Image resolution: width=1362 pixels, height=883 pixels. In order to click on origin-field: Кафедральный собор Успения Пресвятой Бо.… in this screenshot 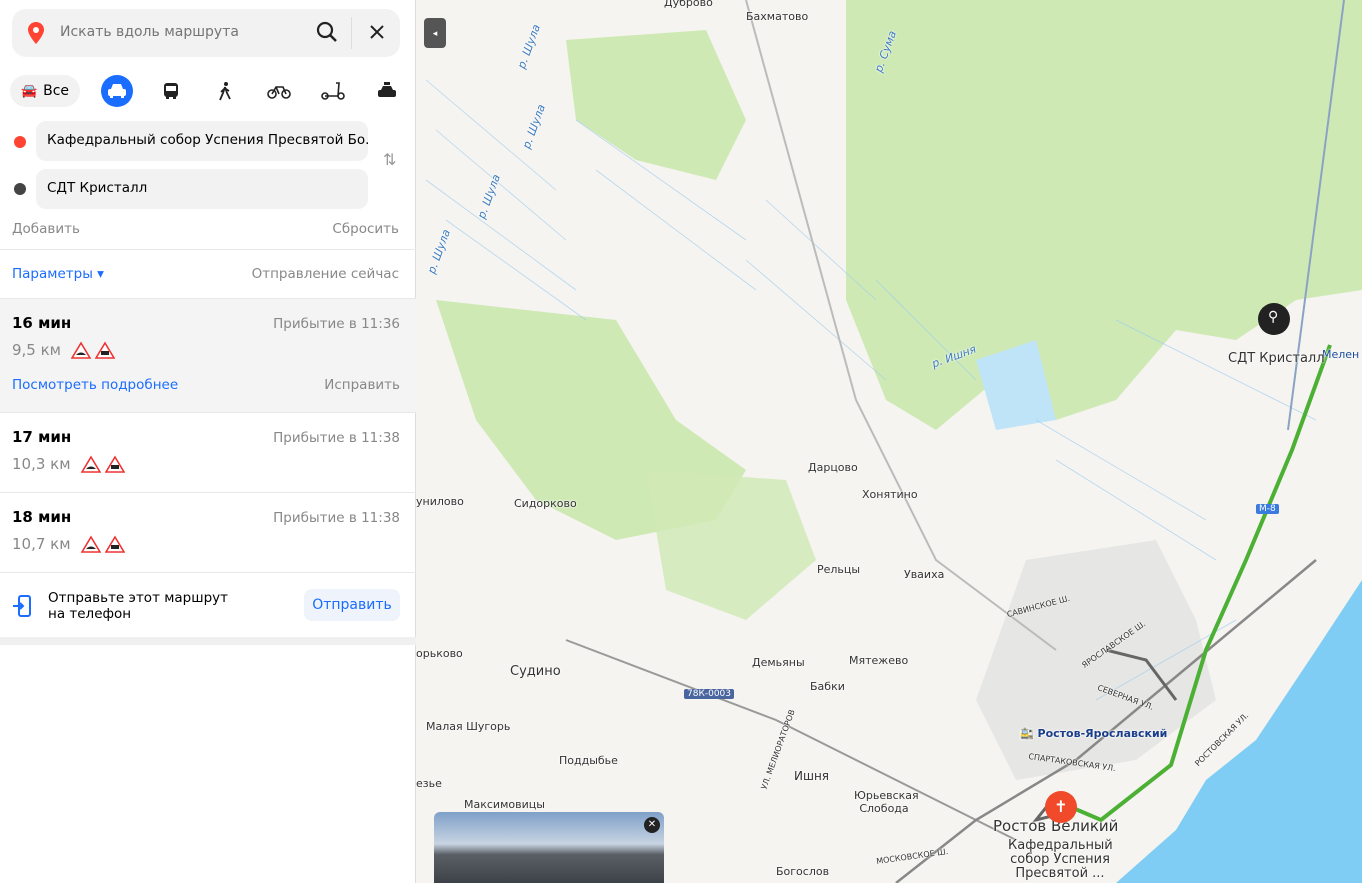, I will do `click(202, 141)`.